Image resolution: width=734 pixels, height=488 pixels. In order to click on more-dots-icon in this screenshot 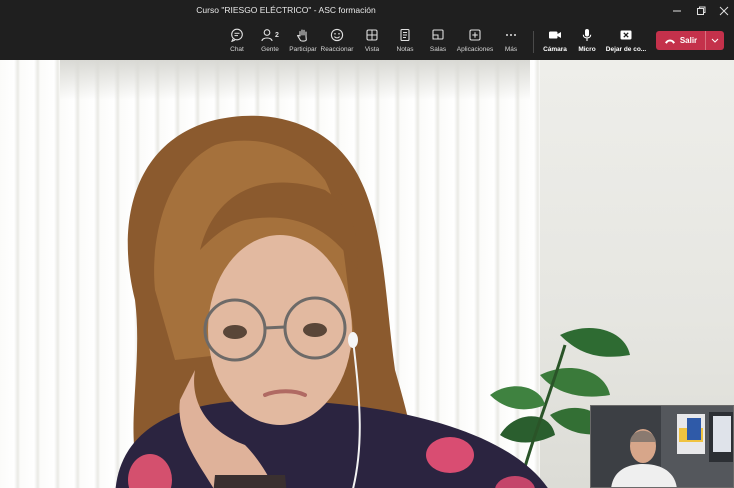, I will do `click(511, 35)`.